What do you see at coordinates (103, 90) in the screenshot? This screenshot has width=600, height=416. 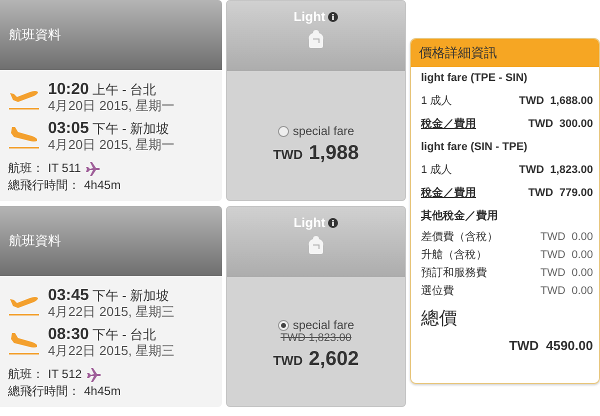 I see `time-city: 10:20 上午 - 台北` at bounding box center [103, 90].